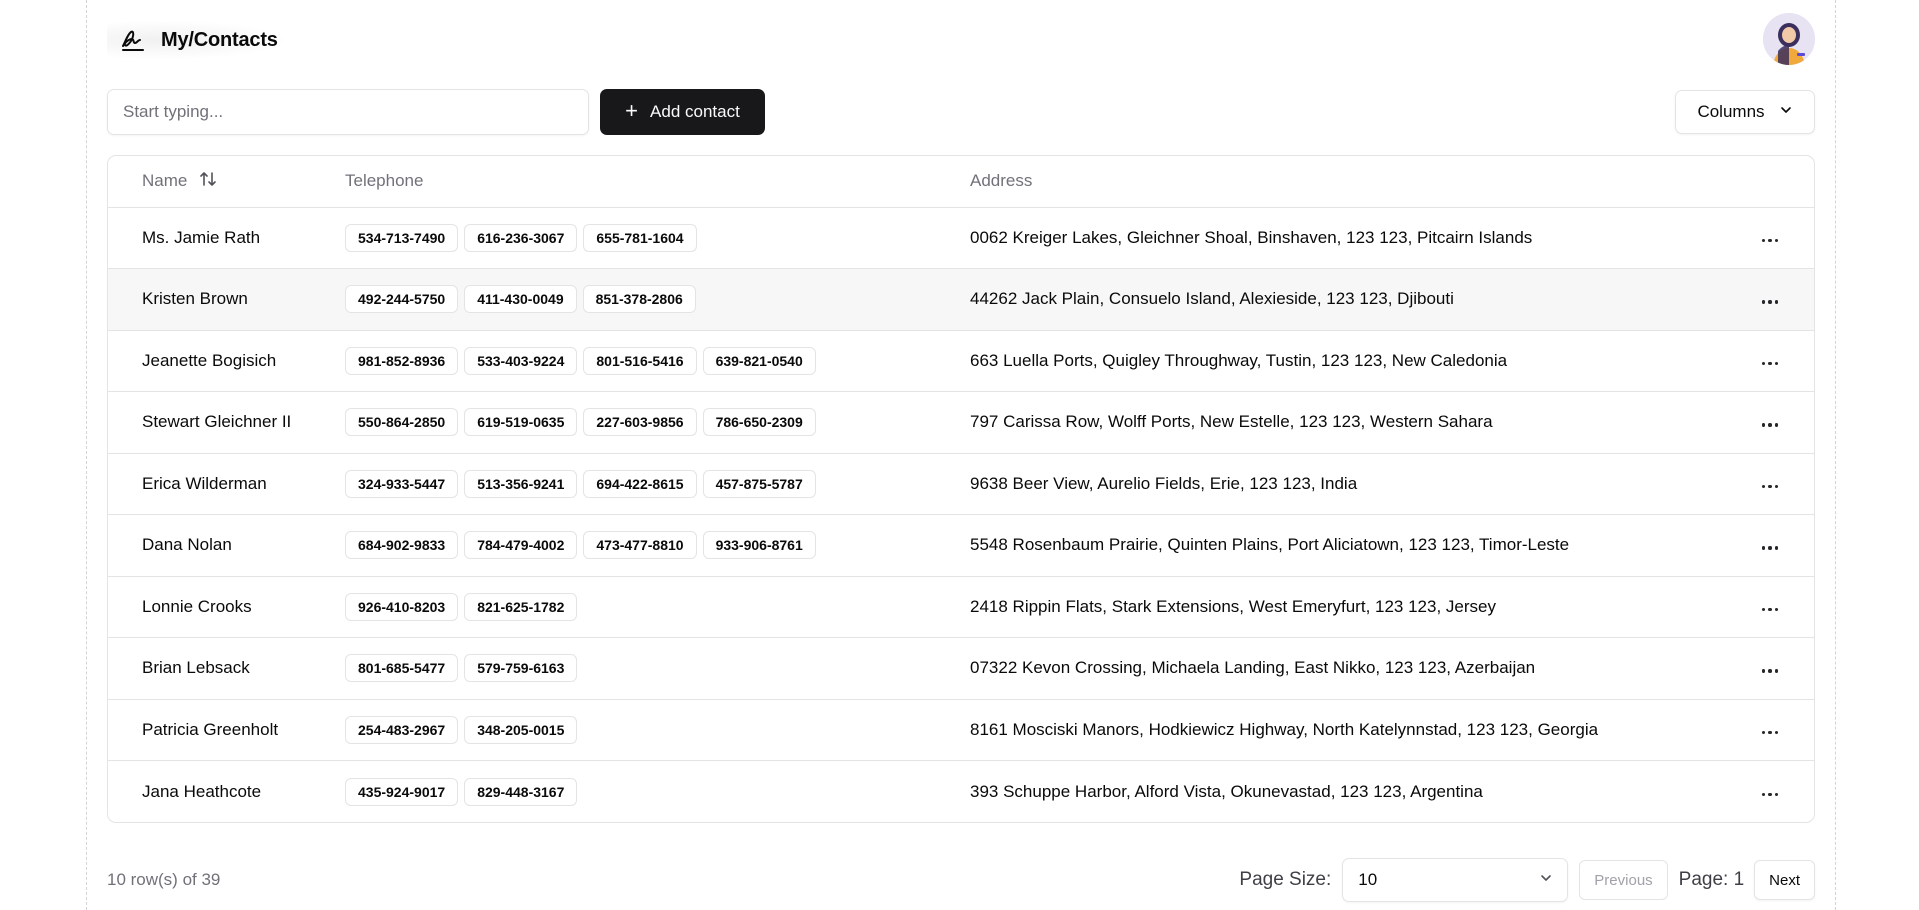 This screenshot has width=1919, height=910. I want to click on search-input, so click(348, 112).